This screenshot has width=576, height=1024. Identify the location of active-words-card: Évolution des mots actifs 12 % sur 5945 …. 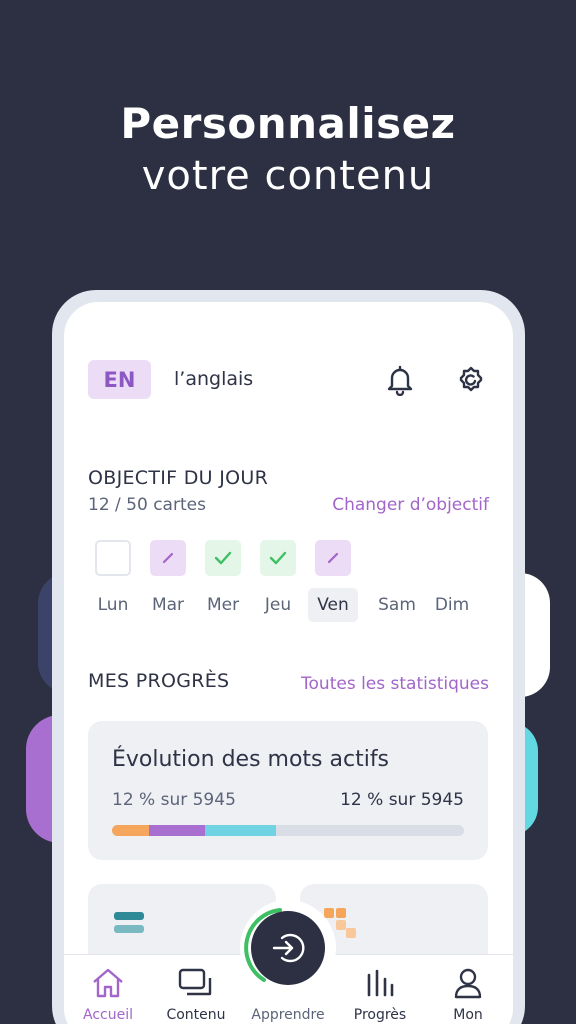
(288, 790).